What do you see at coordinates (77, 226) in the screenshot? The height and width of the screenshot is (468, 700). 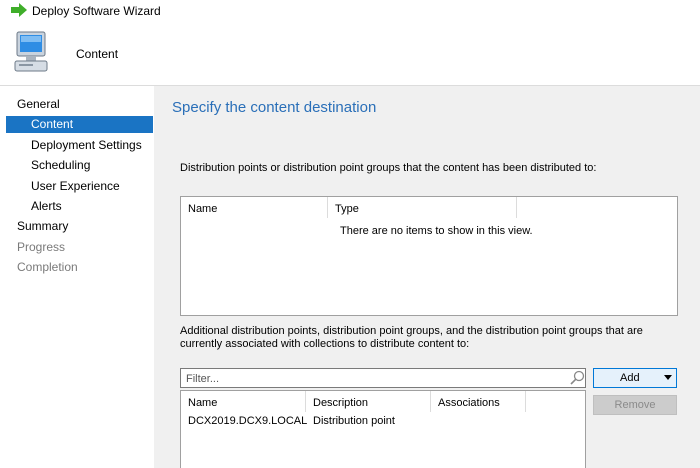 I see `nav-item-summary: Summary` at bounding box center [77, 226].